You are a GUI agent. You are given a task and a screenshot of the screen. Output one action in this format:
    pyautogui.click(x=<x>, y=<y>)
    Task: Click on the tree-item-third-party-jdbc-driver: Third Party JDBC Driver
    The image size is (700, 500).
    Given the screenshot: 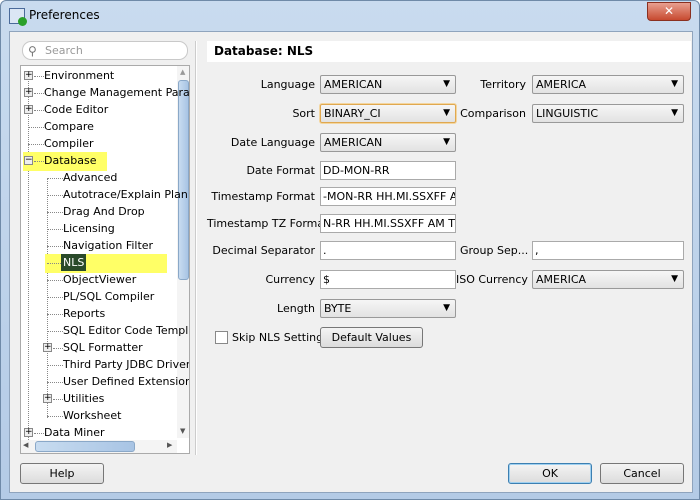 What is the action you would take?
    pyautogui.click(x=126, y=364)
    